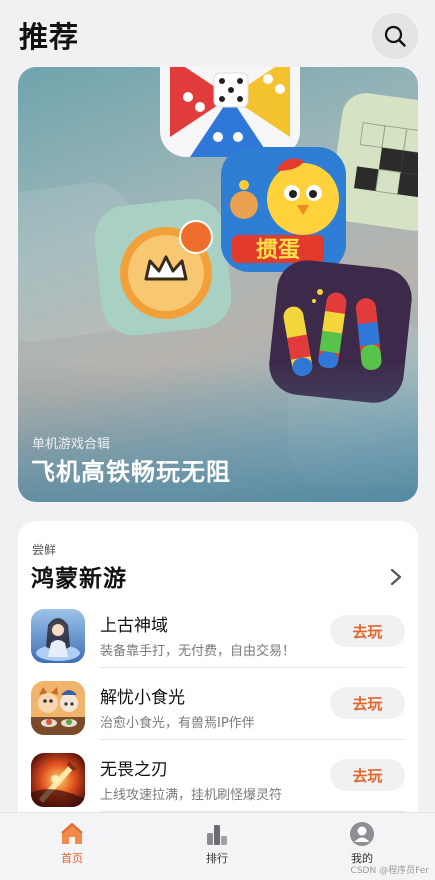  What do you see at coordinates (217, 858) in the screenshot?
I see `nav-label: 排行` at bounding box center [217, 858].